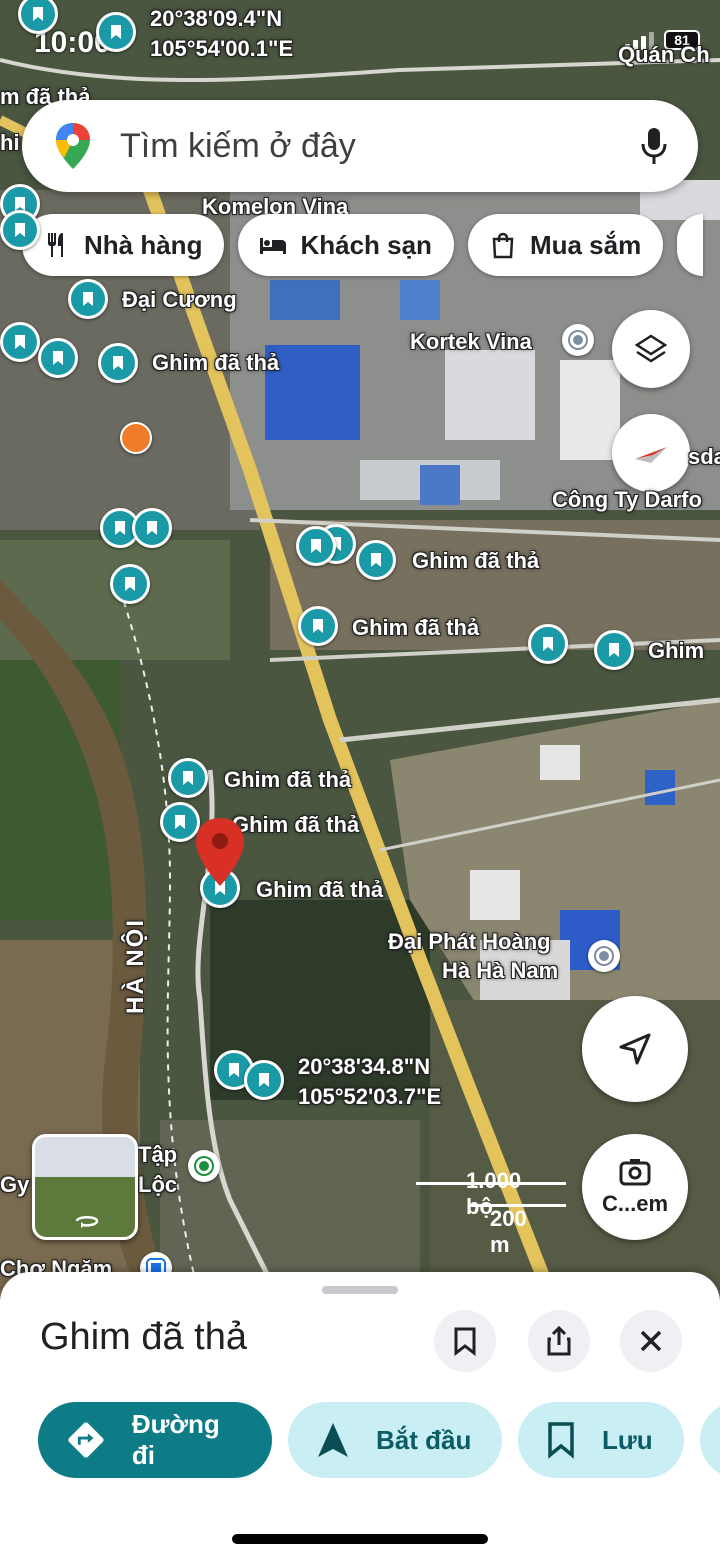 The height and width of the screenshot is (1559, 720). I want to click on place-label: sda, so click(704, 456).